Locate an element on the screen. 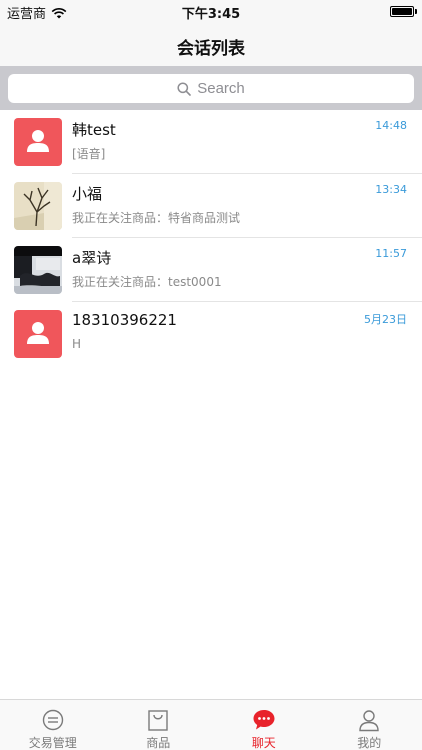  tab-label: 商品 is located at coordinates (158, 743).